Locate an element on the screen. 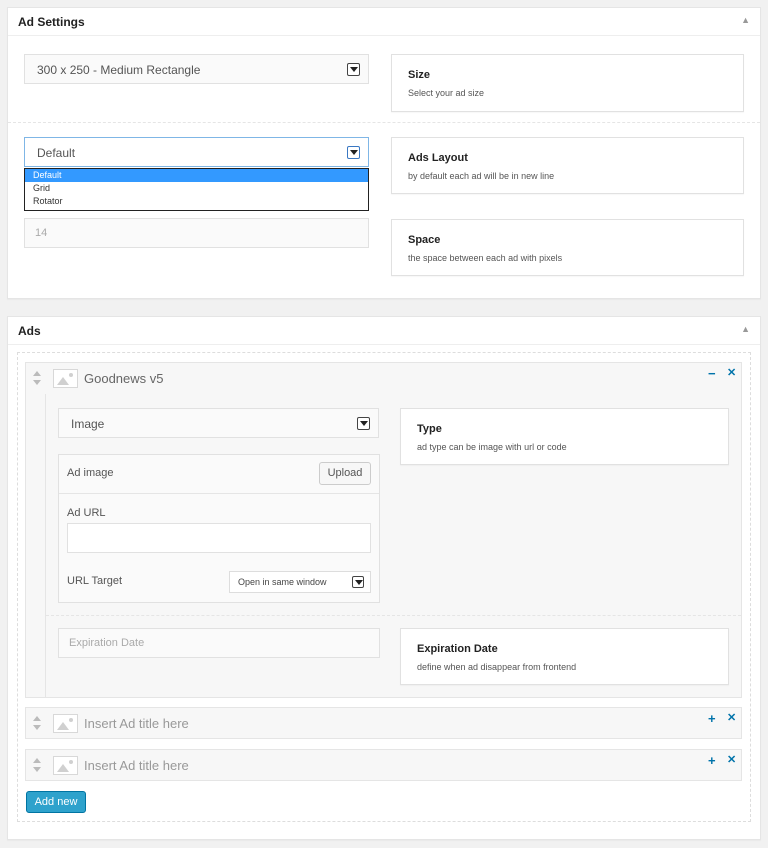 This screenshot has height=848, width=768. space-description: the space between each ad with pixels is located at coordinates (485, 258).